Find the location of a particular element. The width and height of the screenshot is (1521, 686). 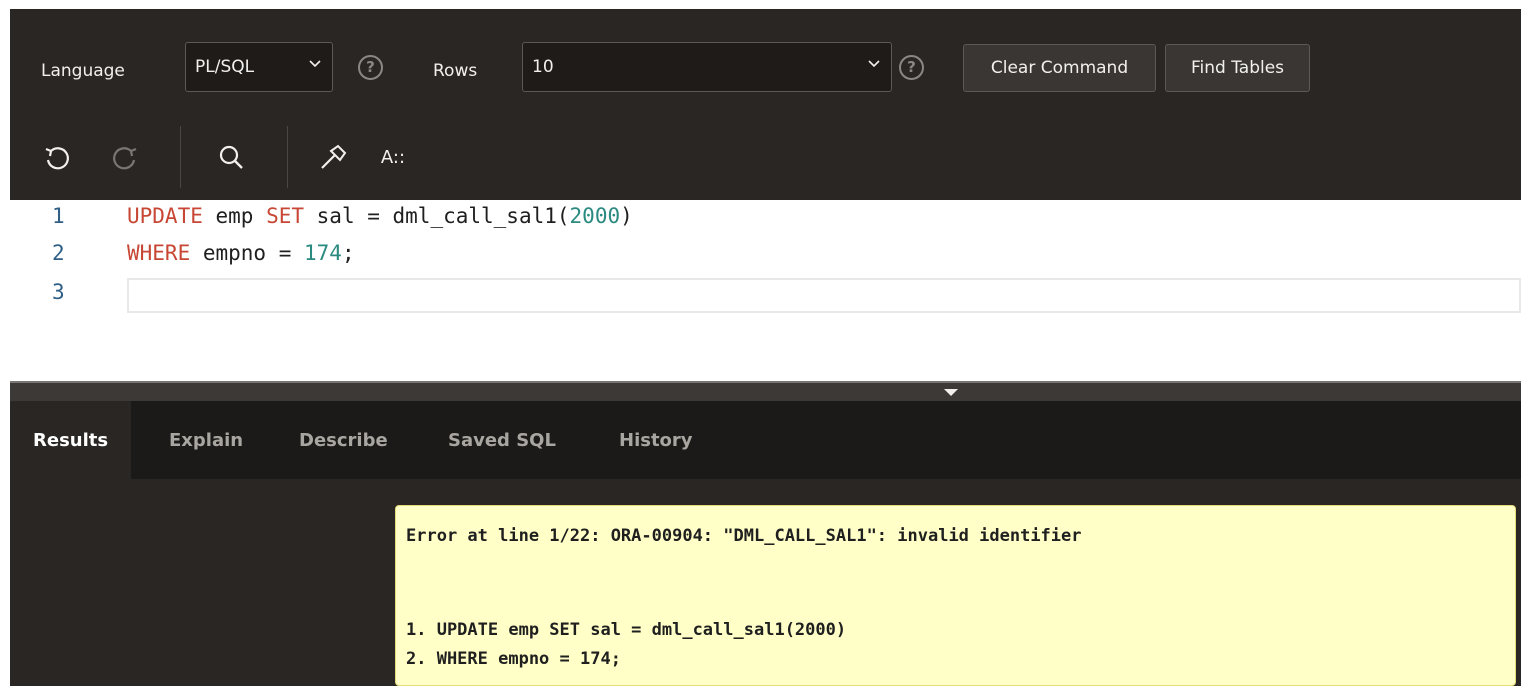

search-icon is located at coordinates (231, 157).